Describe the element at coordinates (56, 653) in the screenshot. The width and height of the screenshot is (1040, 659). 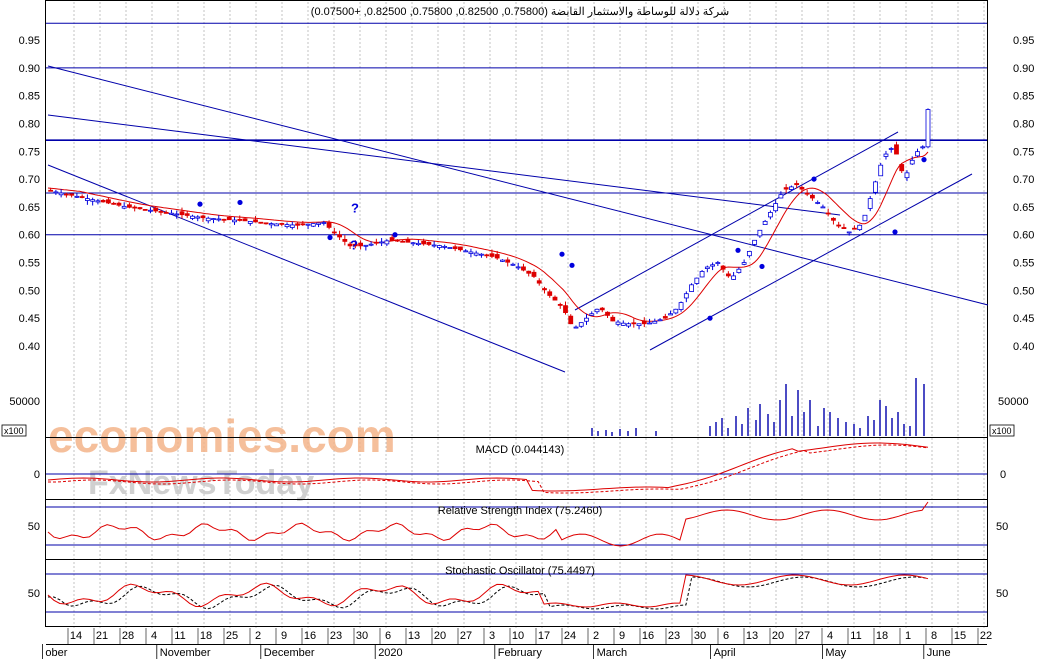
I see `month-label: ober` at that location.